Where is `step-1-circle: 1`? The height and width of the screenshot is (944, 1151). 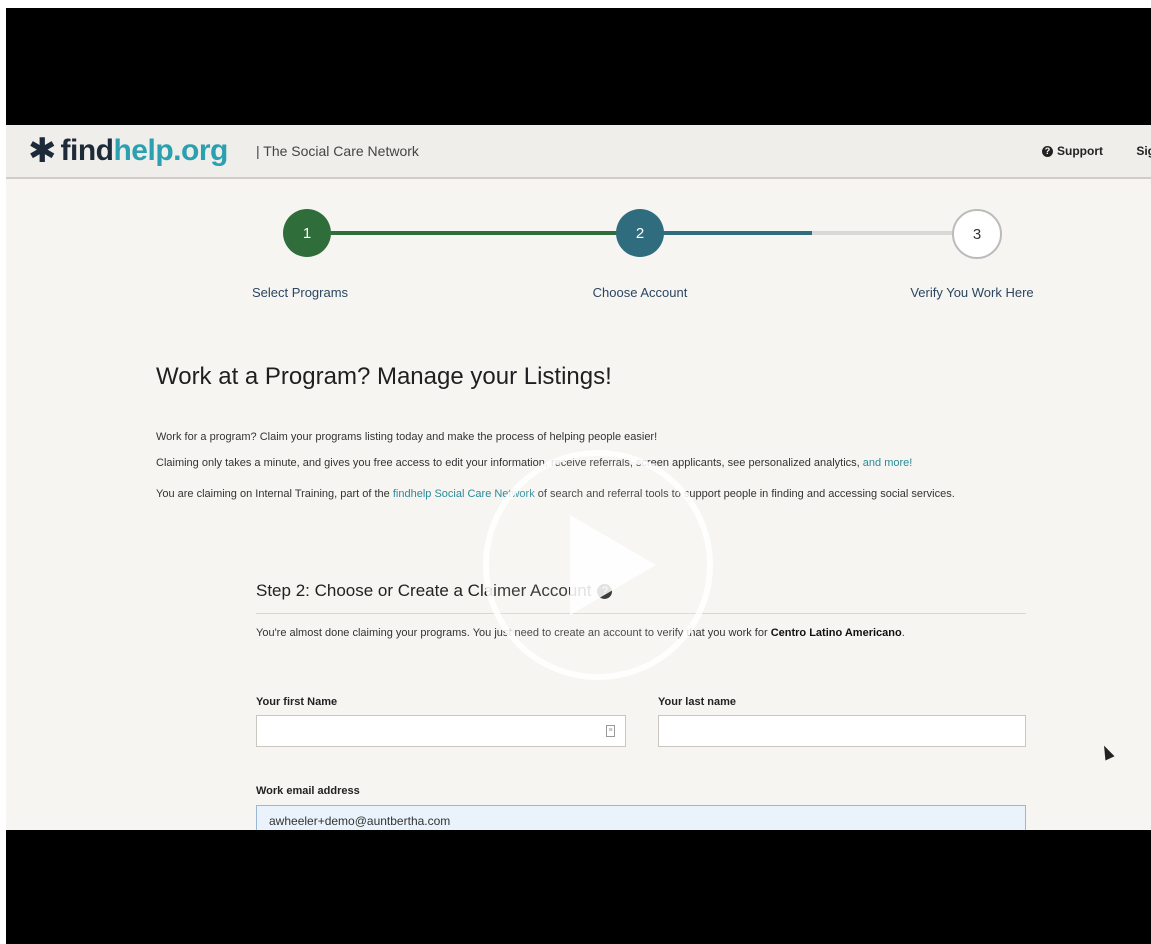
step-1-circle: 1 is located at coordinates (307, 233).